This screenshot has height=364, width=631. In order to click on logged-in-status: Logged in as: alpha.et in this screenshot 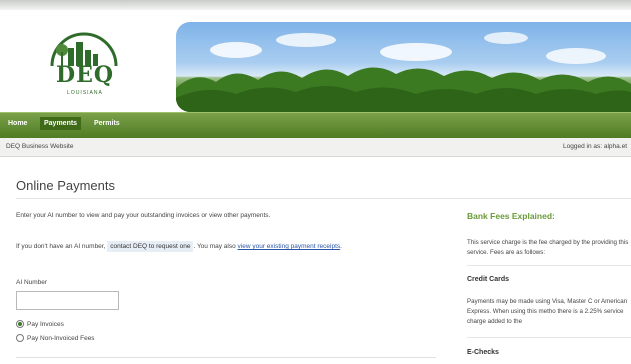, I will do `click(595, 146)`.